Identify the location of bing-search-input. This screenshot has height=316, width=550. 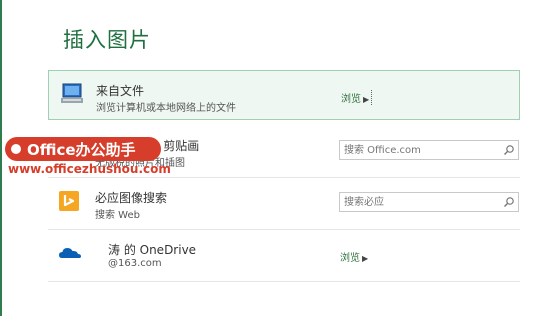
(419, 202).